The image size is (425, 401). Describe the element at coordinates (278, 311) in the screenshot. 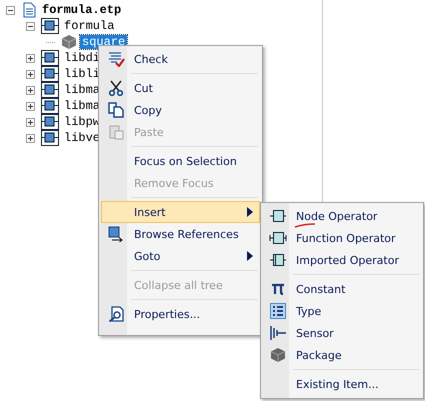

I see `list-icon` at that location.